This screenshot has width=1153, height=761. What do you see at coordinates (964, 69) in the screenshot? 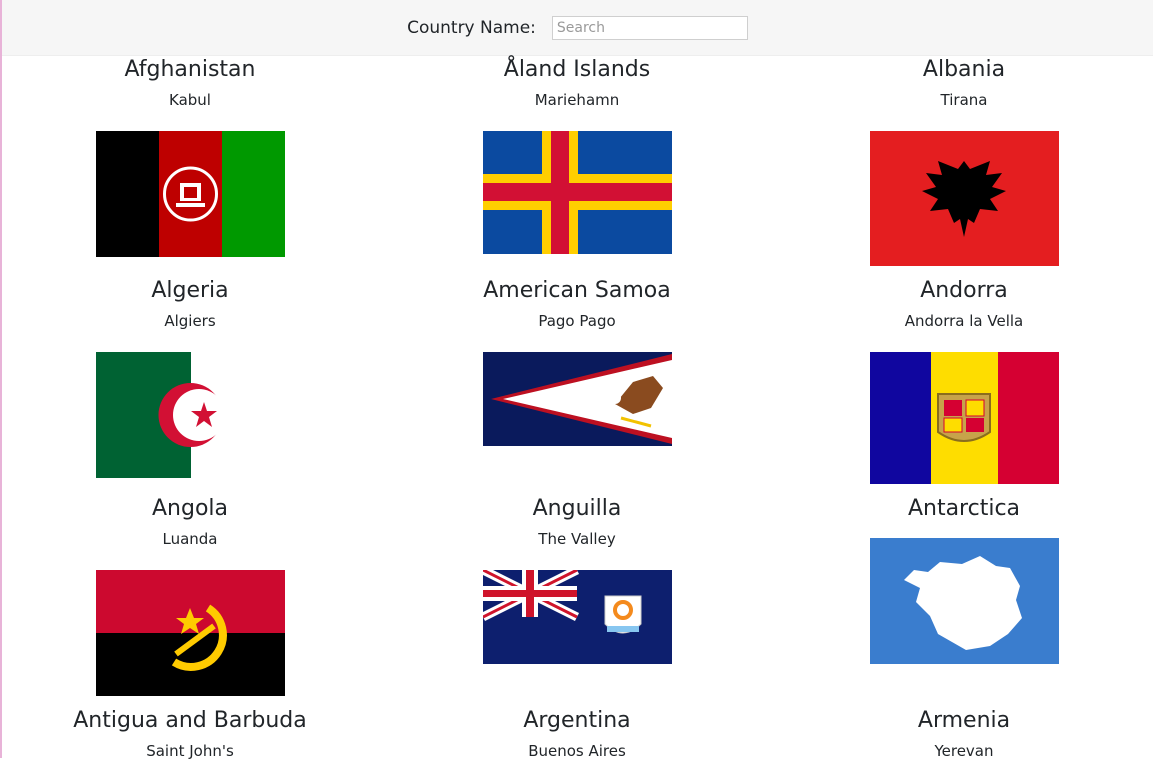
I see `country-name: Albania` at bounding box center [964, 69].